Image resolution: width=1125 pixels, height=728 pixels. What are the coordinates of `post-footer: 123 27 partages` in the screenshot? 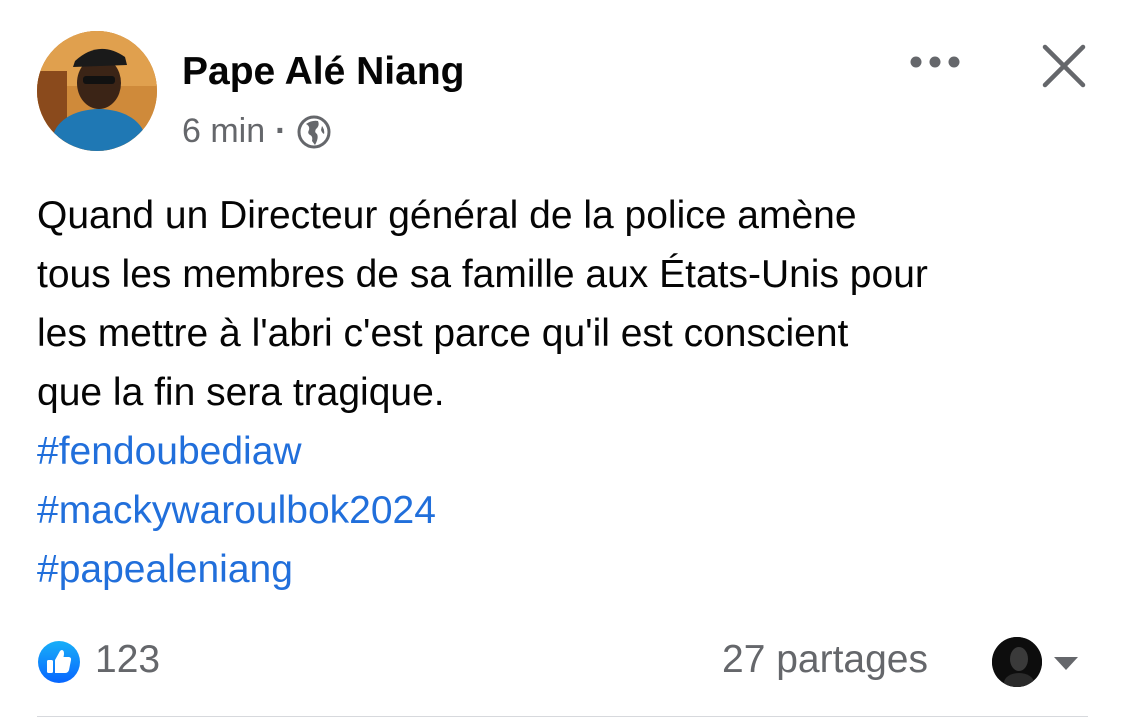 It's located at (562, 661).